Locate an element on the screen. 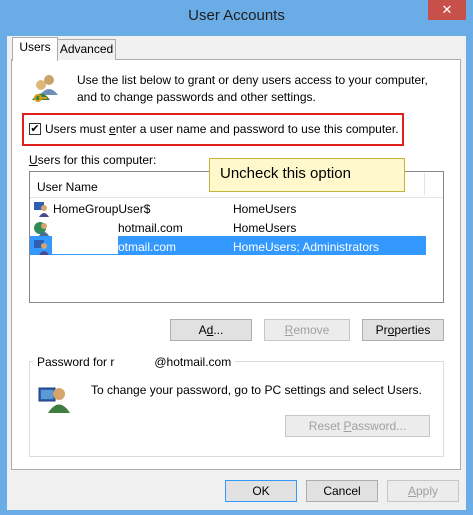 This screenshot has height=515, width=473. window-frame-left is located at coordinates (3, 275).